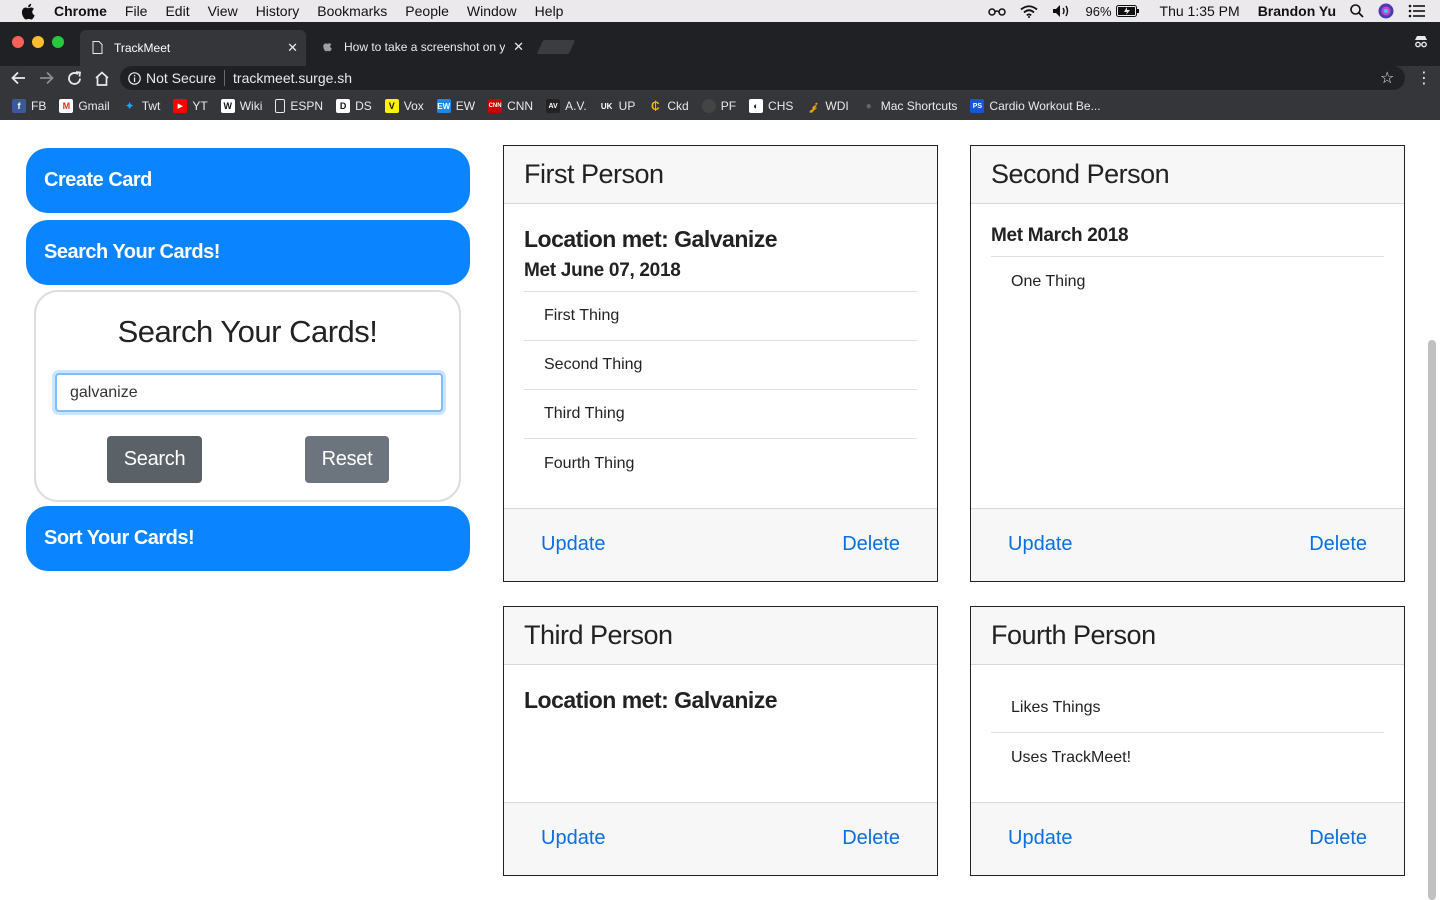 The height and width of the screenshot is (900, 1440). I want to click on bookmark-label: CNN, so click(520, 106).